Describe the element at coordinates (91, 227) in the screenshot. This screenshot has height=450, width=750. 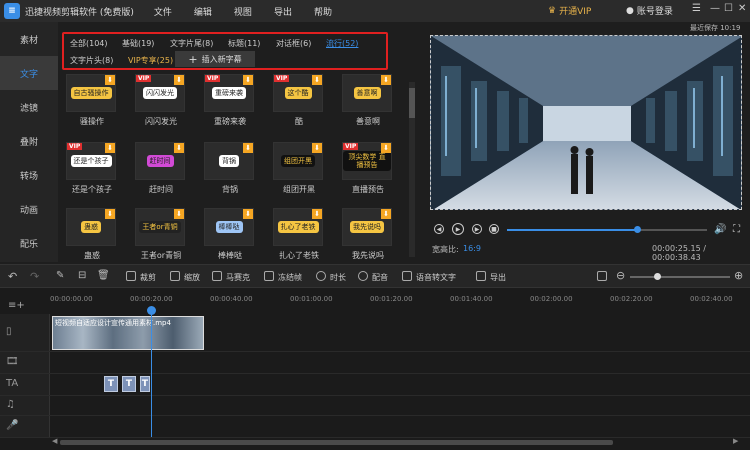
I see `template-thumbnail: 蛊惑 ⬇` at that location.